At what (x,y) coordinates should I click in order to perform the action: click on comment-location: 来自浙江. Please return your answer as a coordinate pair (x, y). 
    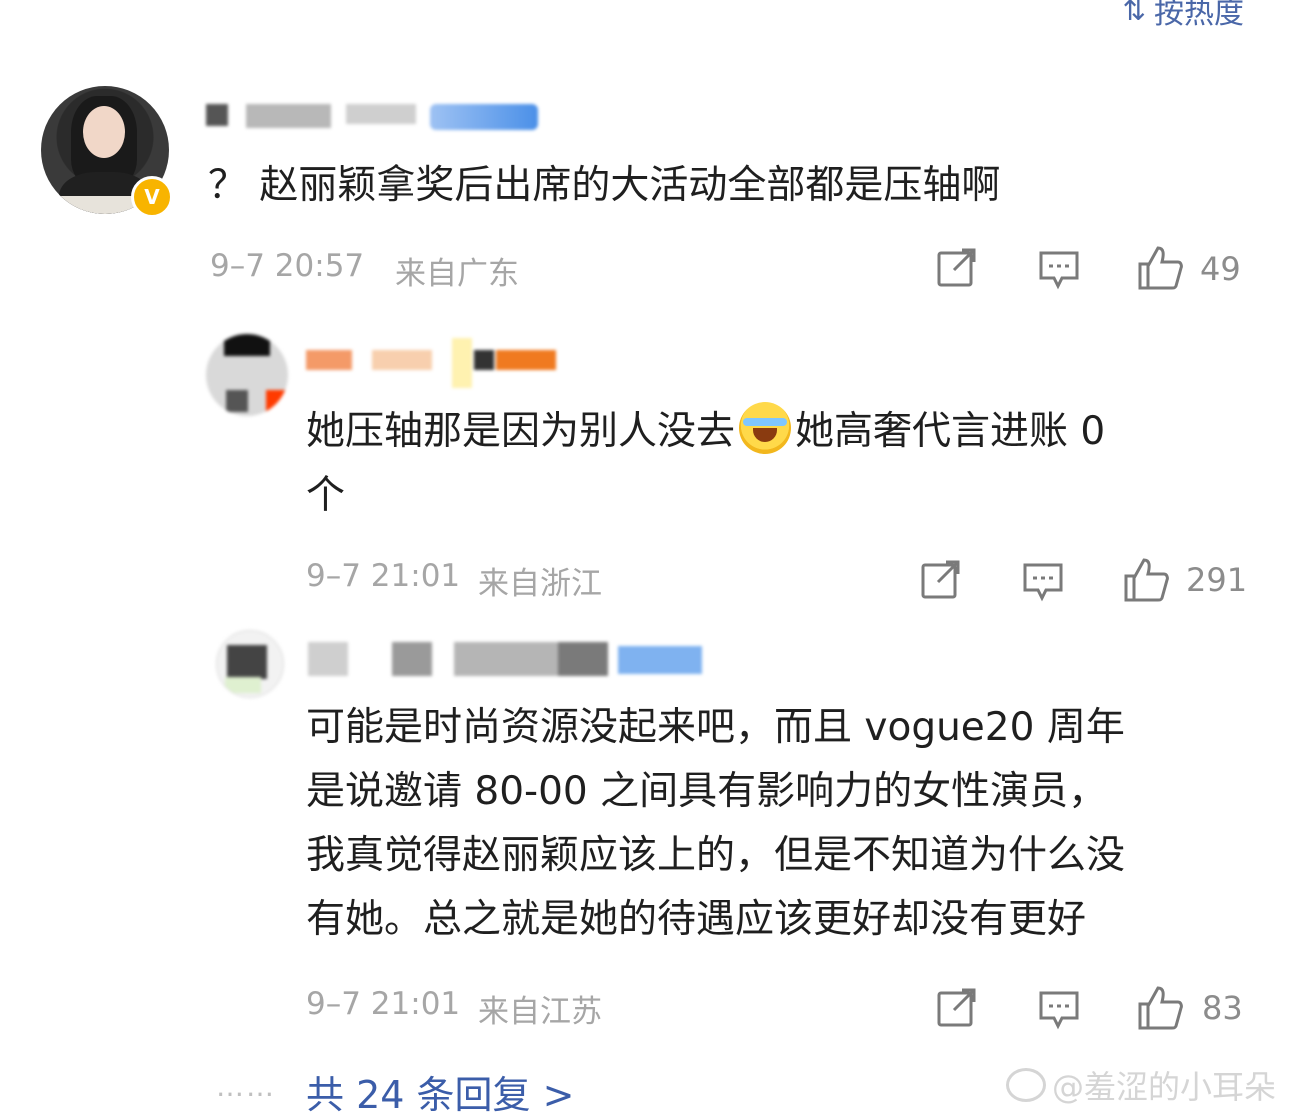
    Looking at the image, I should click on (540, 584).